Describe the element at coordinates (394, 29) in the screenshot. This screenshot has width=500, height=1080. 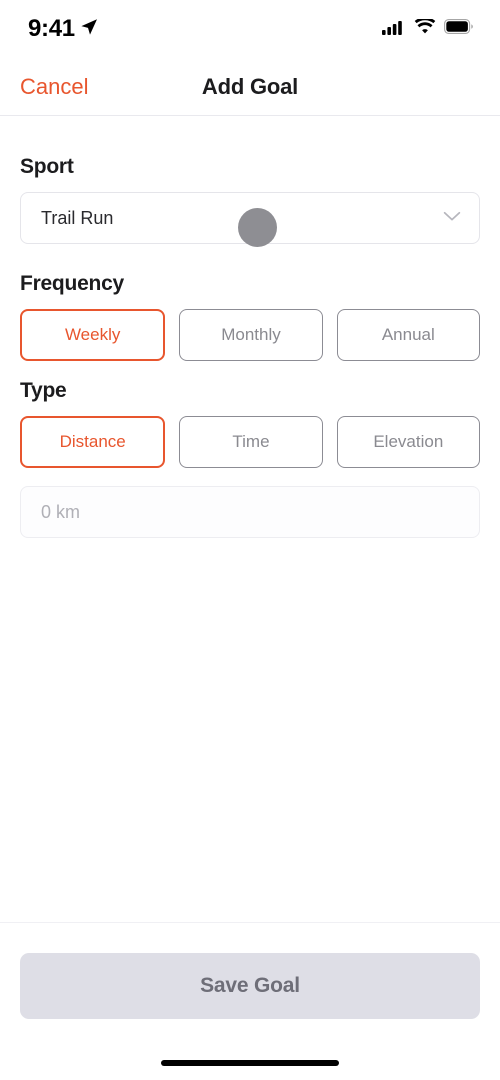
I see `cellular-signal-icon` at that location.